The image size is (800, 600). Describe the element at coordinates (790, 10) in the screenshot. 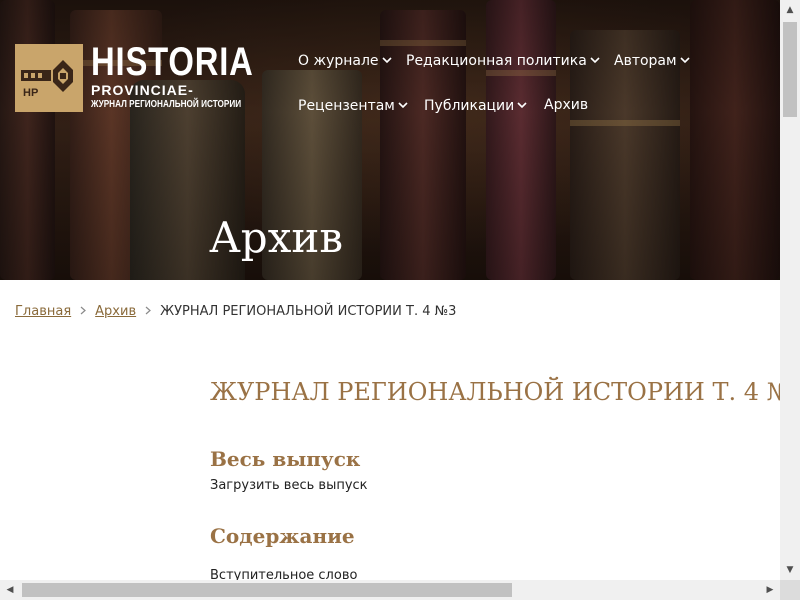

I see `scroll-up-arrow-icon: ▲` at that location.